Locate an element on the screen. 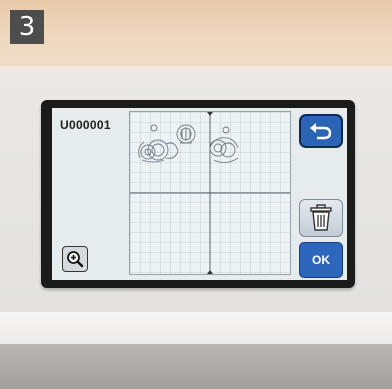 The height and width of the screenshot is (389, 392). delete-button is located at coordinates (321, 218).